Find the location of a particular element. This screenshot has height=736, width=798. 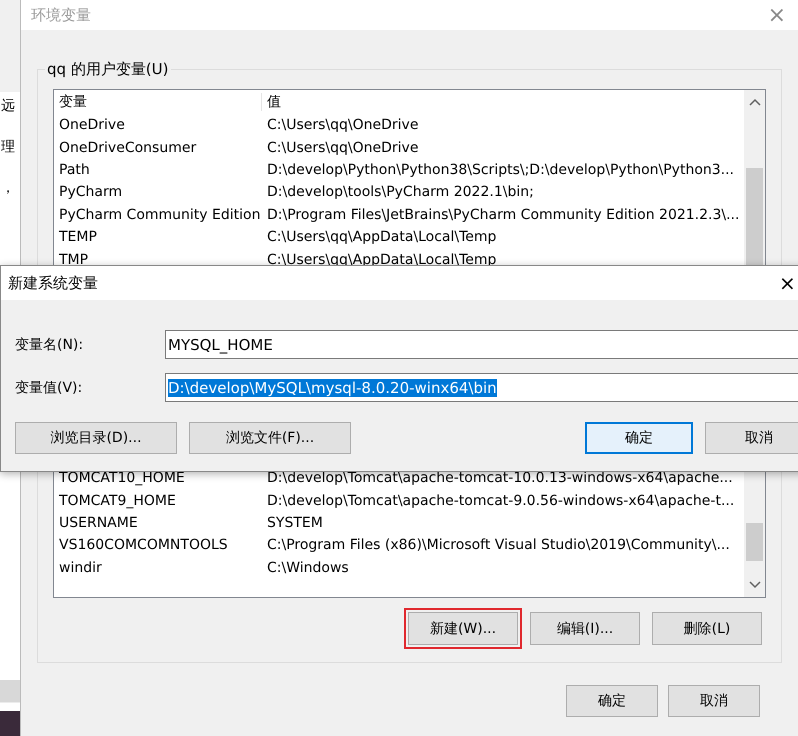

background-text: 远 is located at coordinates (8, 106).